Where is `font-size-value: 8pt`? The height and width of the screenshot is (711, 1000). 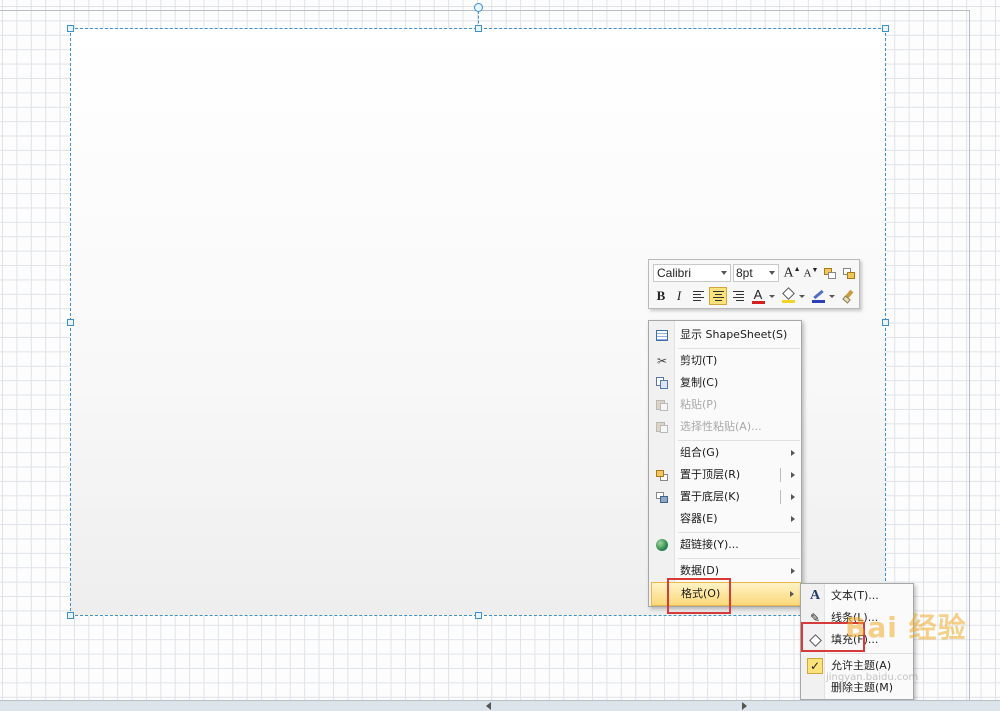
font-size-value: 8pt is located at coordinates (744, 273).